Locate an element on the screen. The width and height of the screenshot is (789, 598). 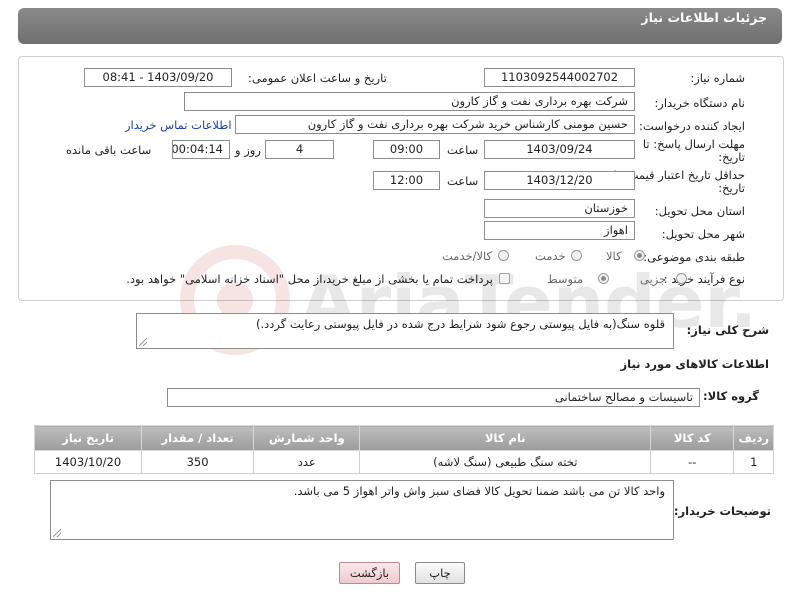
cell-unit: عدد is located at coordinates (307, 462).